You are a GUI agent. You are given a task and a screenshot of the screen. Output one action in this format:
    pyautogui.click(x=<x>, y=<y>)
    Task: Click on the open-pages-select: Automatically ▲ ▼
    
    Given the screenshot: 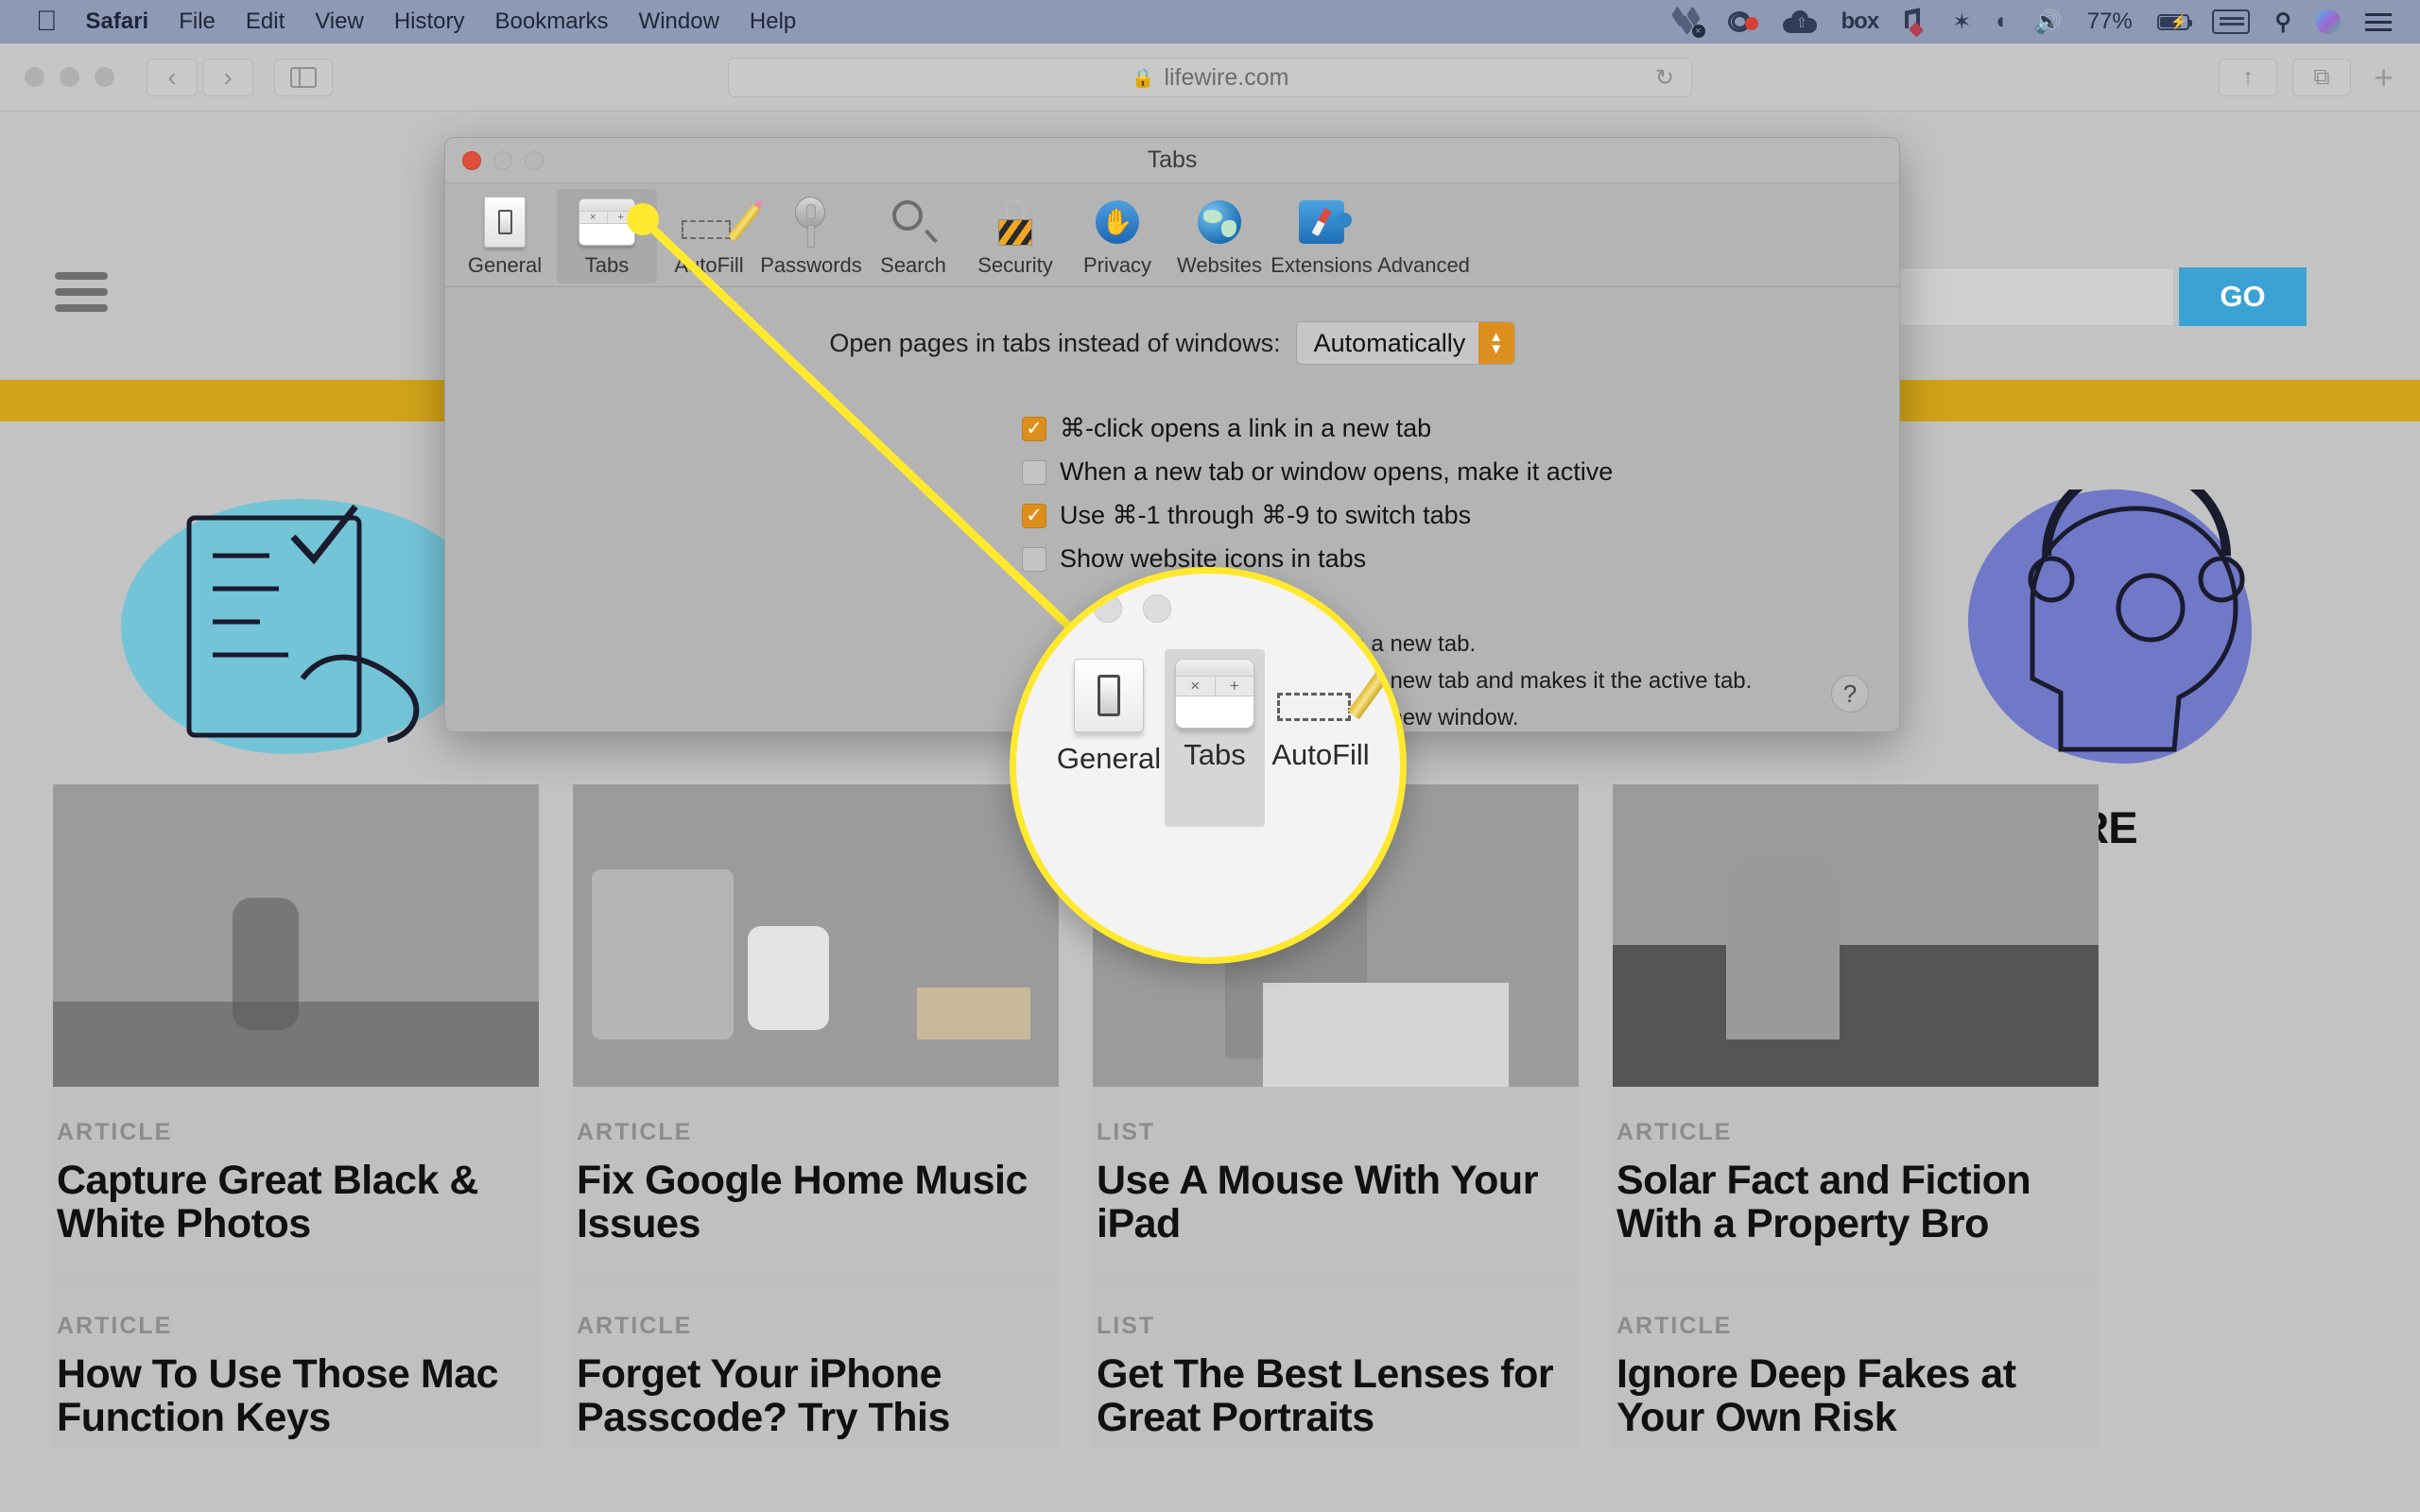 What is the action you would take?
    pyautogui.click(x=1405, y=343)
    